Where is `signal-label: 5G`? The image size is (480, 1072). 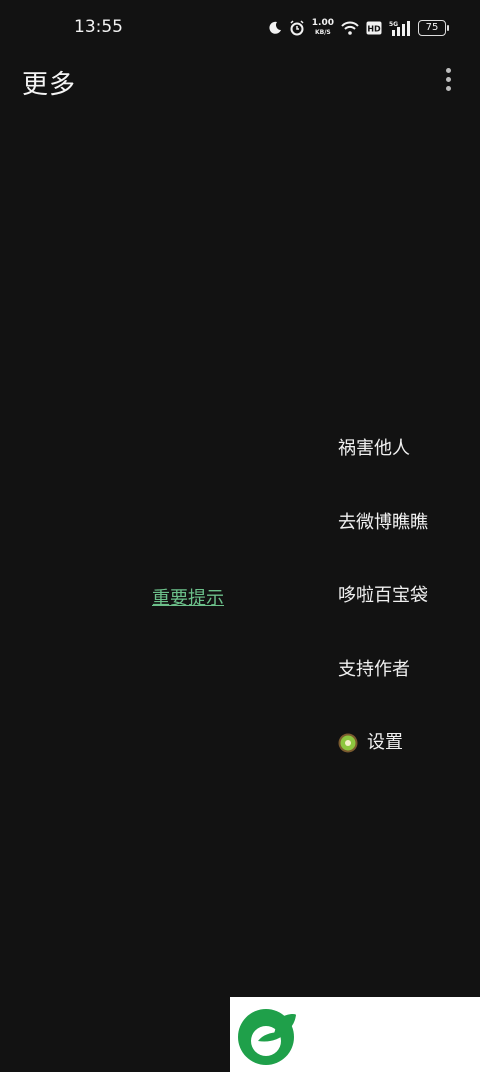
signal-label: 5G is located at coordinates (393, 24).